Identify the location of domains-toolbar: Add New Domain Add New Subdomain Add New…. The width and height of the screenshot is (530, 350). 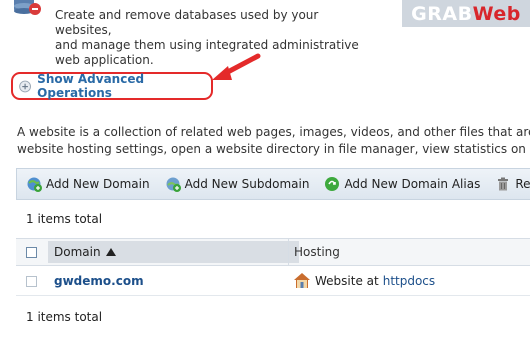
(273, 184).